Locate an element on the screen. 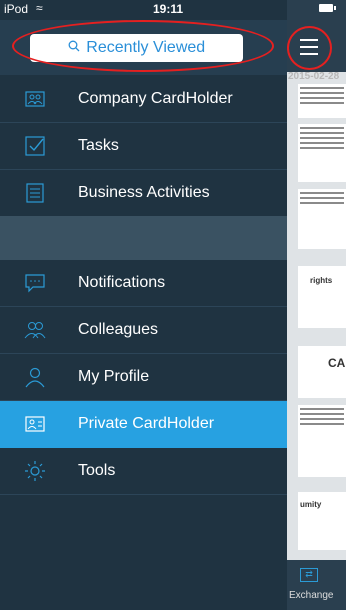  private-cardholder-icon is located at coordinates (35, 424).